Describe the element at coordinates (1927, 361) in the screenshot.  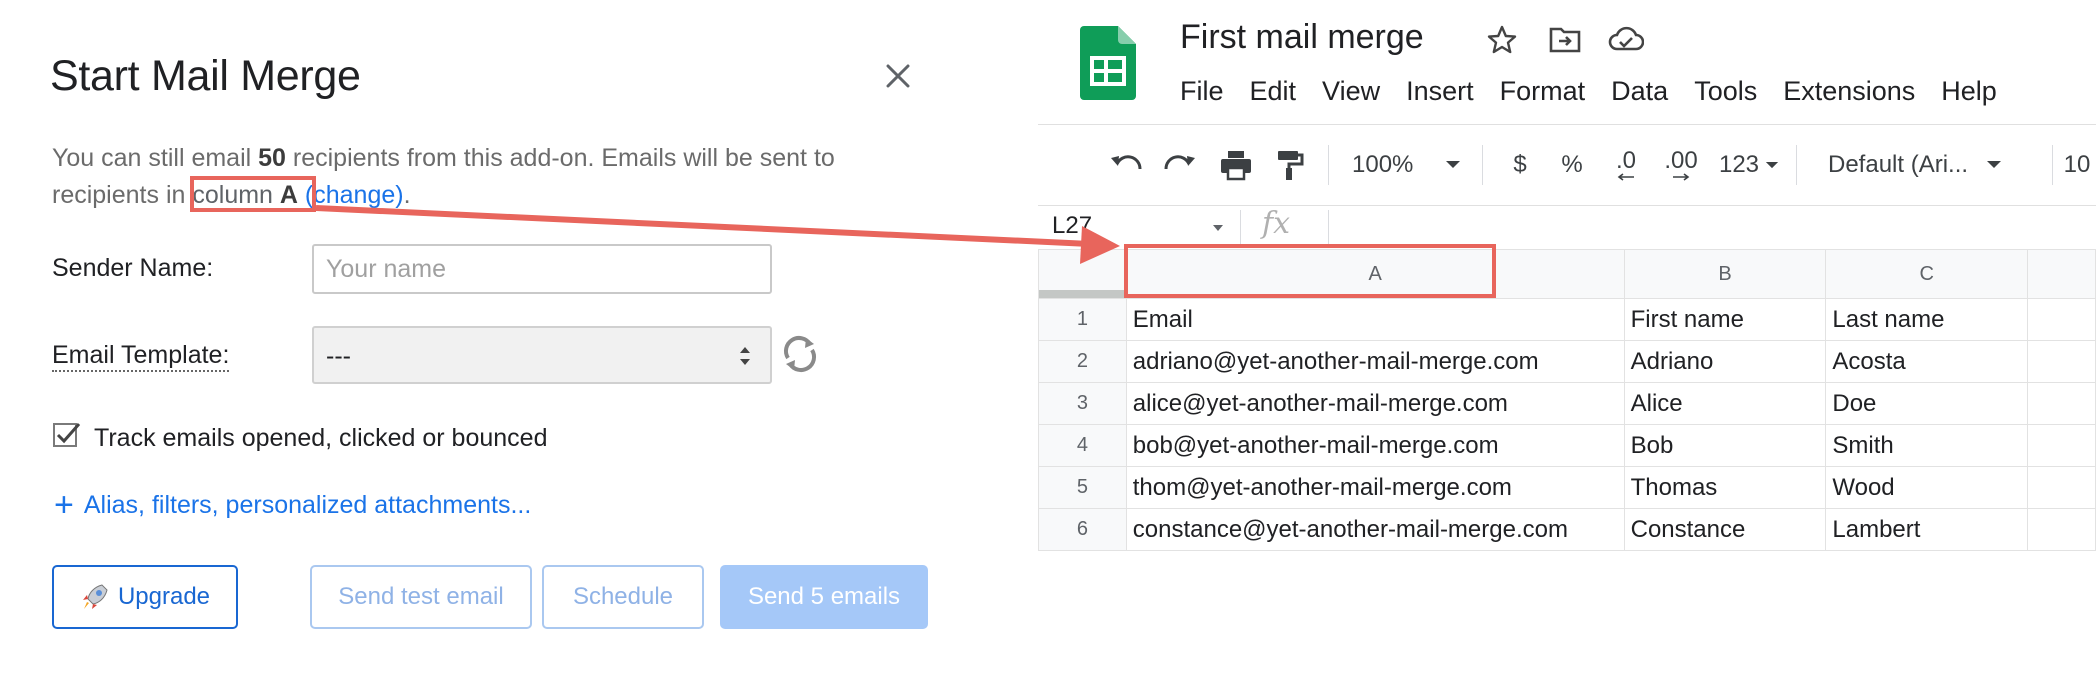
I see `cell: Acosta` at that location.